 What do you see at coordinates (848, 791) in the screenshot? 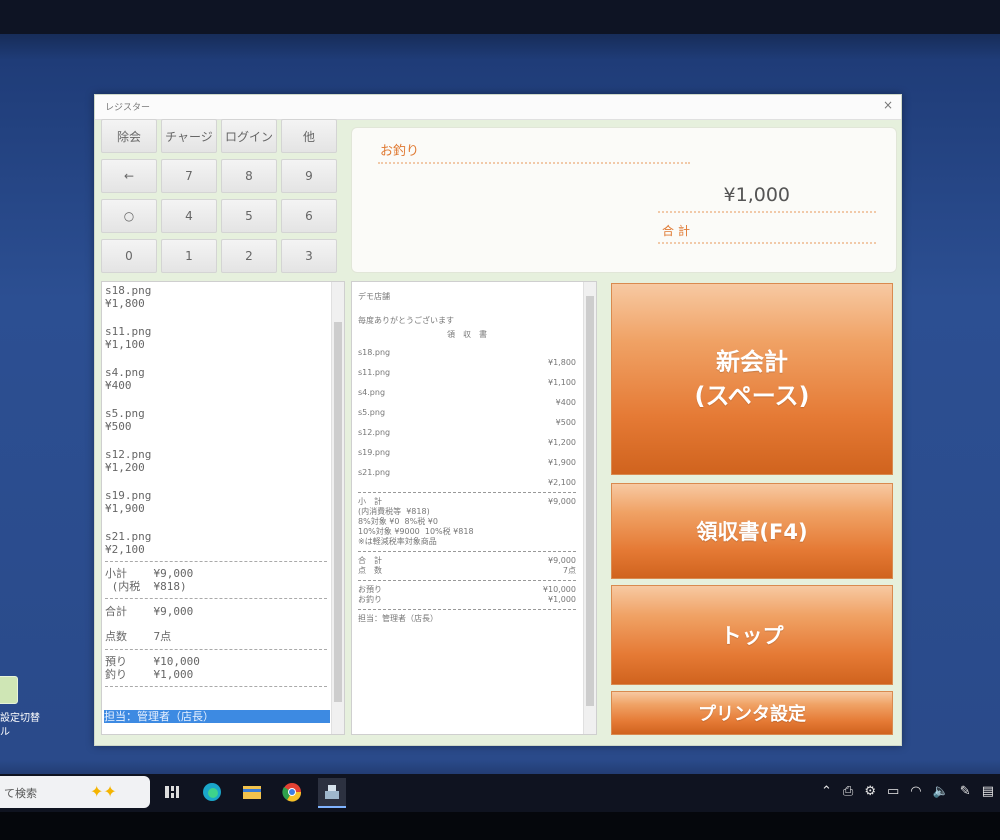
I see `printer-icon: ⎙` at bounding box center [848, 791].